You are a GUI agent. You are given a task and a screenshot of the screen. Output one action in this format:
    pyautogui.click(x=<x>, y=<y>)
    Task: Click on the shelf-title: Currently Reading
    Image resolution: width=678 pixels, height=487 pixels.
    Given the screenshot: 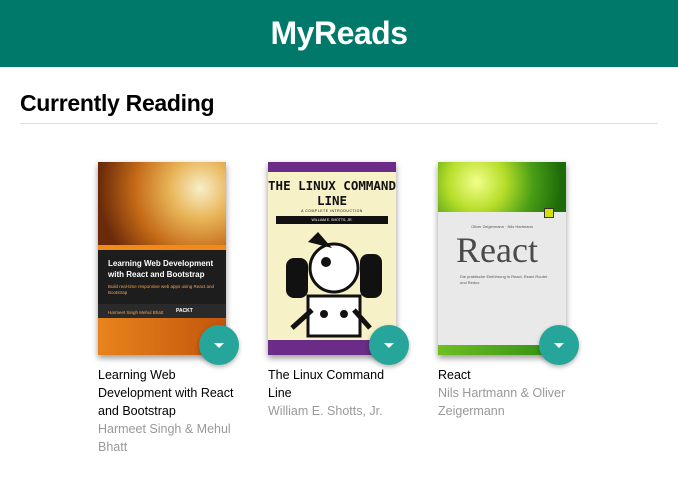 What is the action you would take?
    pyautogui.click(x=339, y=107)
    